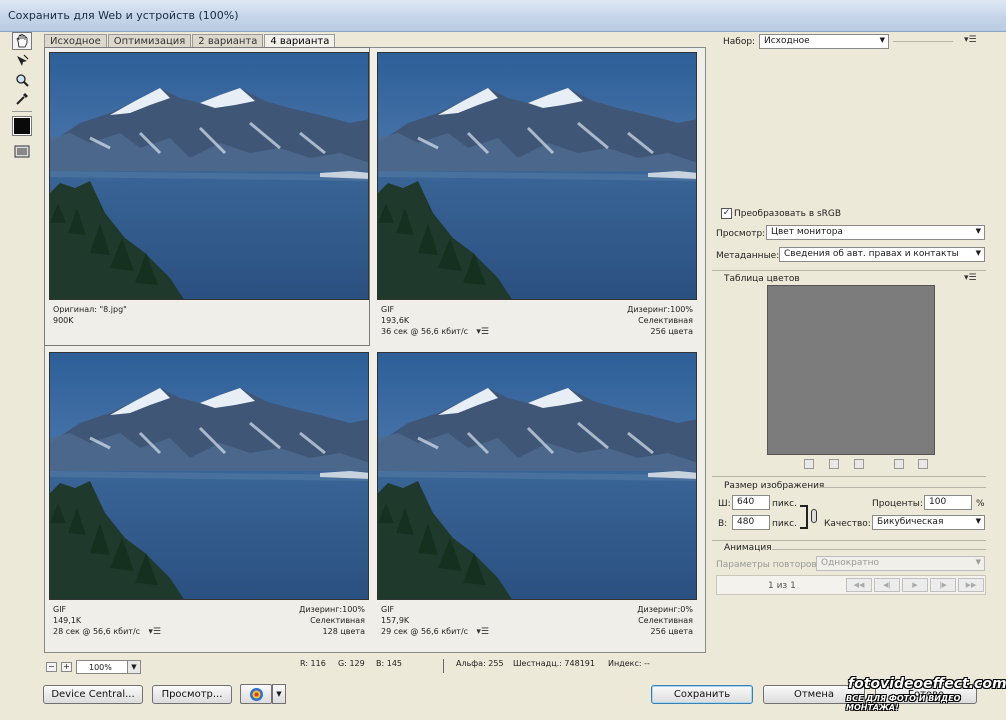 The height and width of the screenshot is (720, 1006). I want to click on preview-original: Оригинал: "8.jpg" 900K, so click(207, 196).